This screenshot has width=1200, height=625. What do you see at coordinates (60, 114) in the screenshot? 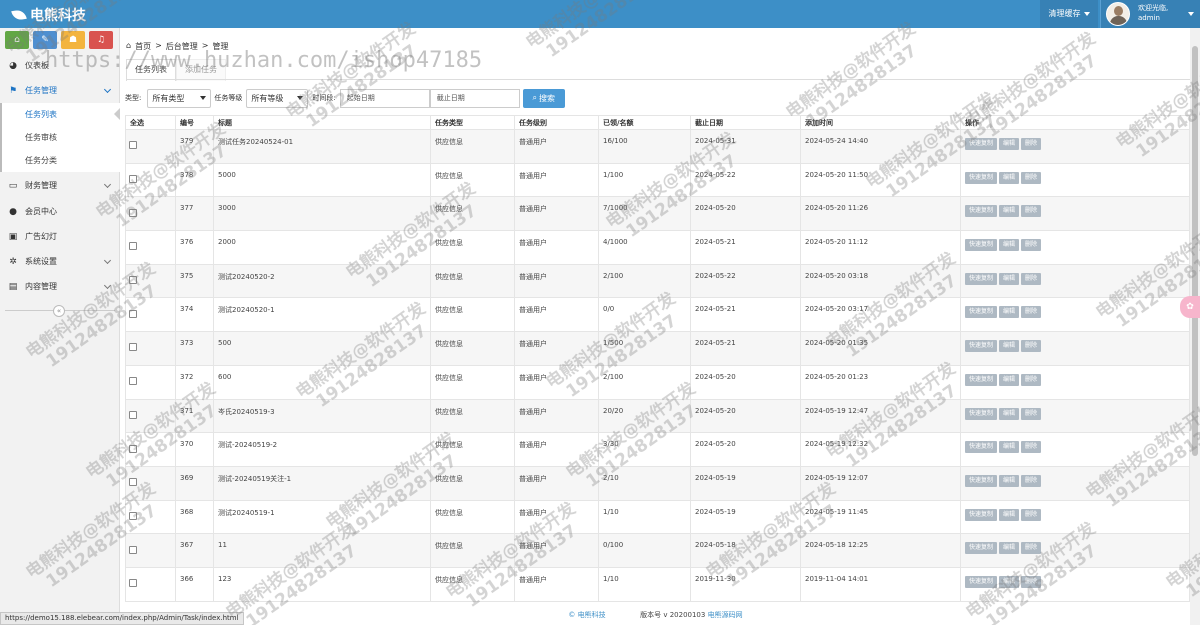
I see `sidebar-subitem-task-list: 任务列表` at bounding box center [60, 114].